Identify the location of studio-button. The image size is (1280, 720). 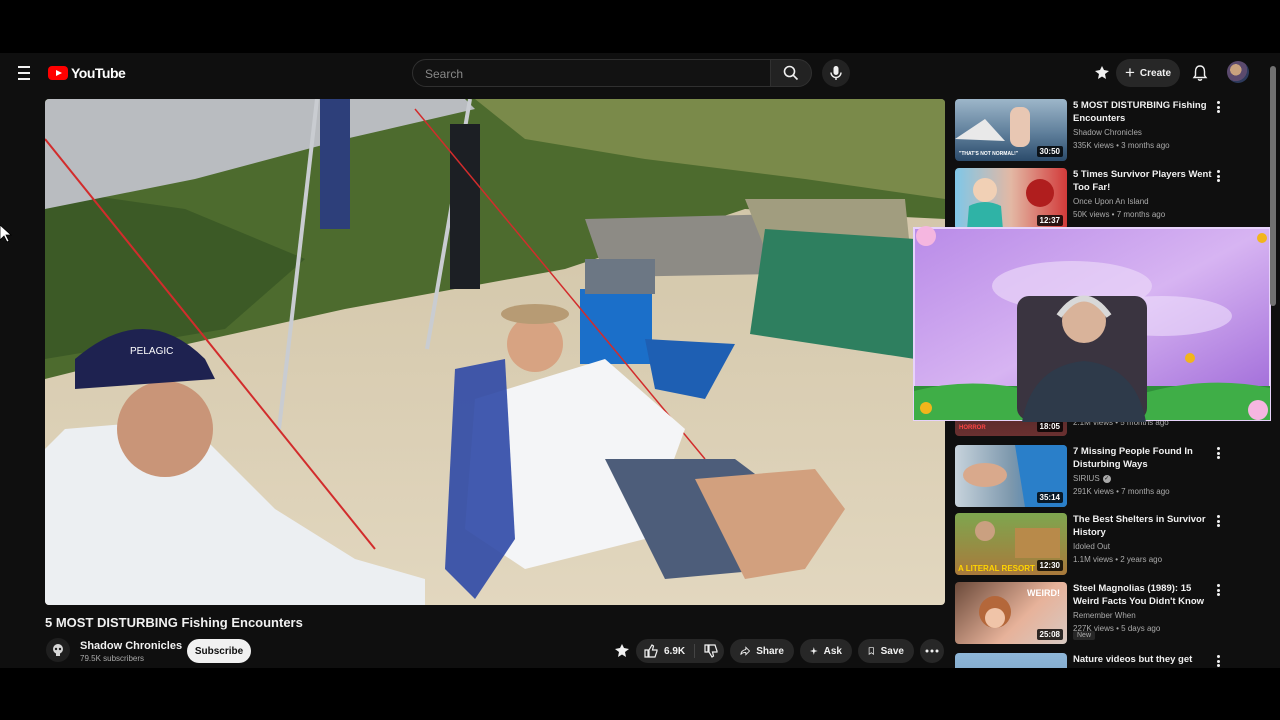
(1102, 73).